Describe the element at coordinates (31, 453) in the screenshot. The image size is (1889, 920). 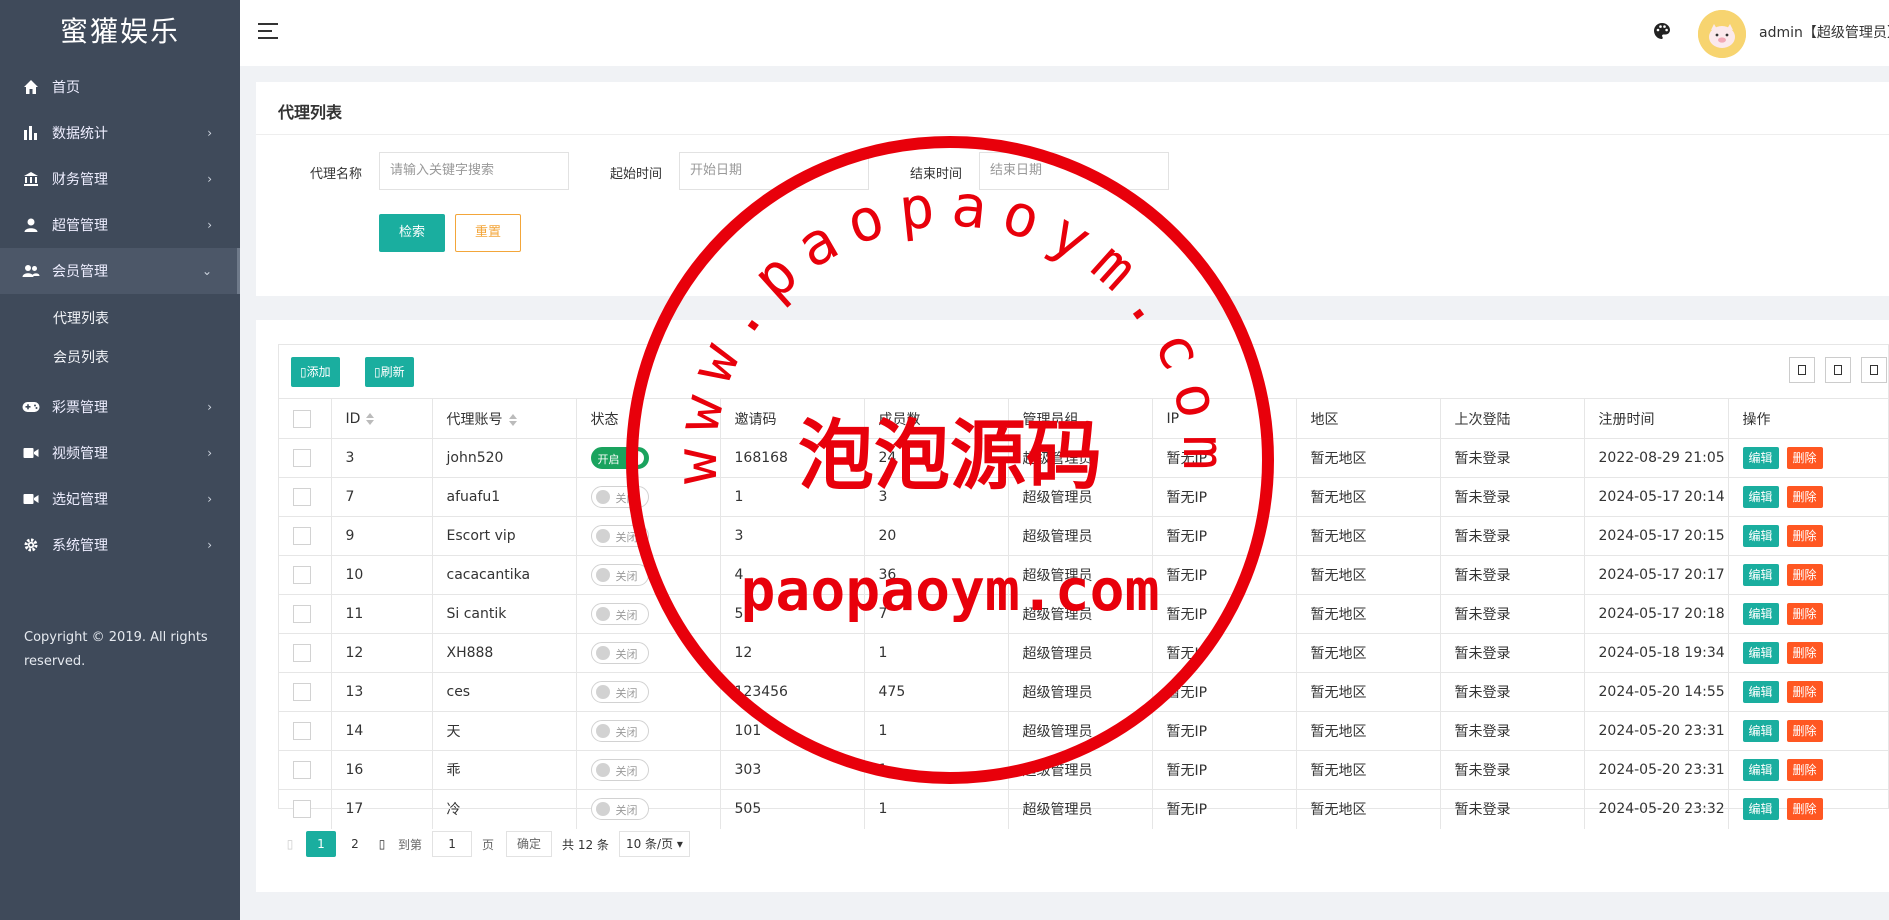
I see `video-icon` at that location.